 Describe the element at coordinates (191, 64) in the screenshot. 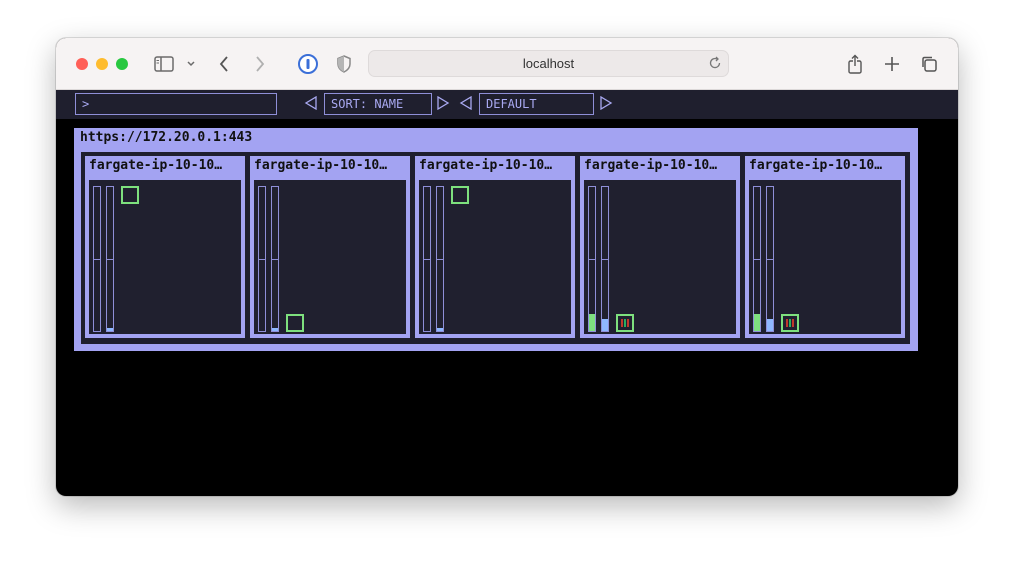

I see `chevron-down-icon` at that location.